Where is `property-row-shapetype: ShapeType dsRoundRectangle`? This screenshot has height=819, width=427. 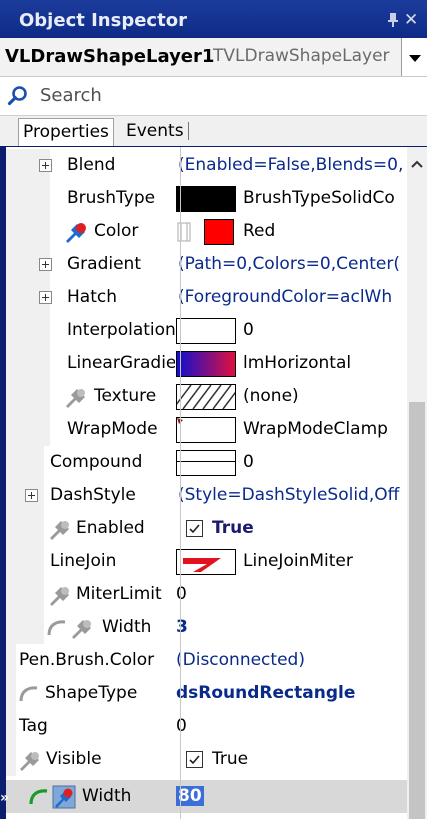
property-row-shapetype: ShapeType dsRoundRectangle is located at coordinates (206, 693).